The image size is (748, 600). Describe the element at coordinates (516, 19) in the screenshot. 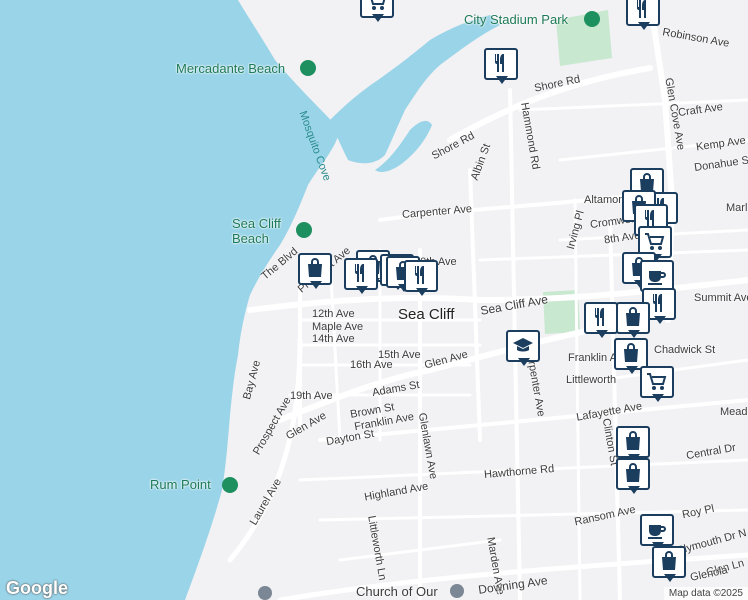

I see `park-label: City Stadium Park` at that location.